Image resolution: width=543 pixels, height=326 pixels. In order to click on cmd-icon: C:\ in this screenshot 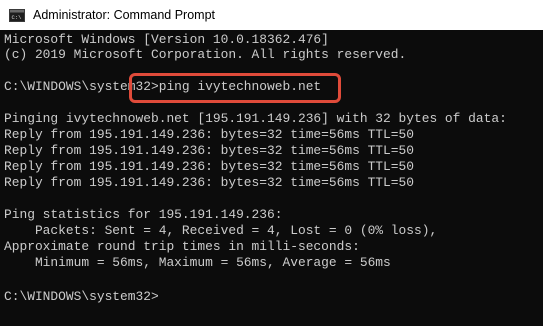, I will do `click(17, 15)`.